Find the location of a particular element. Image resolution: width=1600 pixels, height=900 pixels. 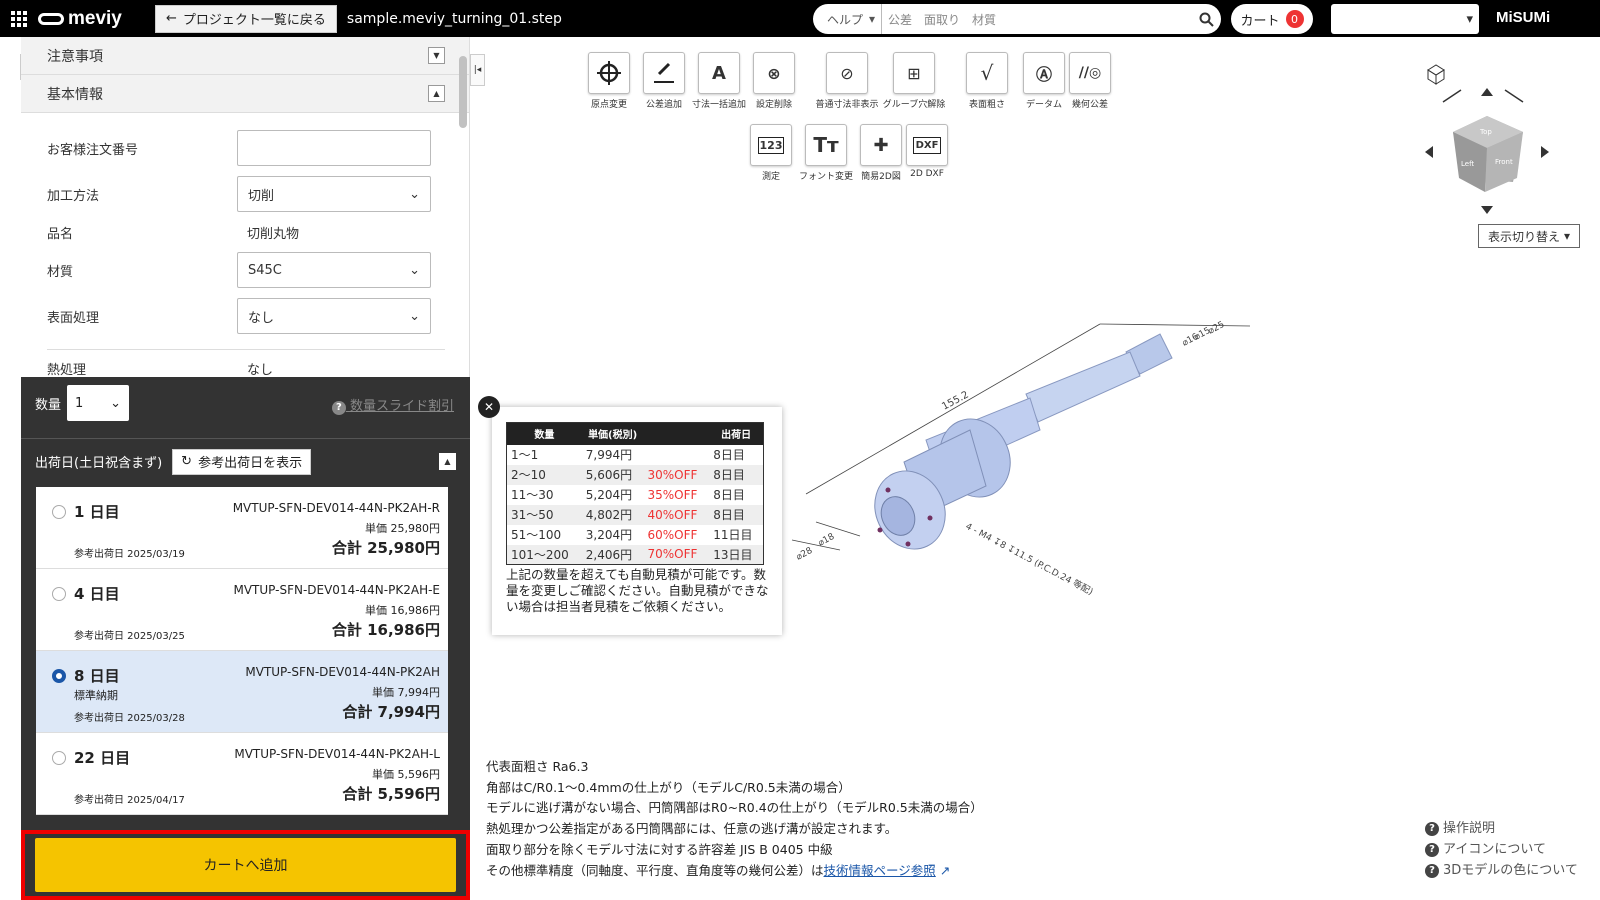

field-material: 材質 S45C ⌄ is located at coordinates (245, 270).